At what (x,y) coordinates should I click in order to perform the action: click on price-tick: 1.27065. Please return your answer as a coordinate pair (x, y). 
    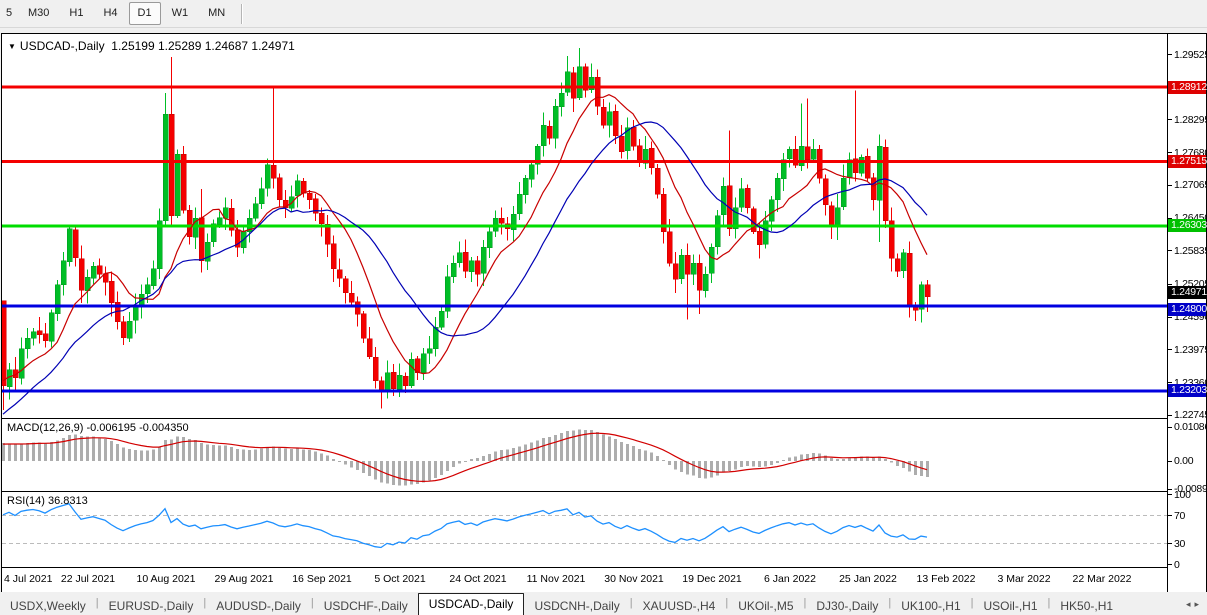
    Looking at the image, I should click on (1187, 185).